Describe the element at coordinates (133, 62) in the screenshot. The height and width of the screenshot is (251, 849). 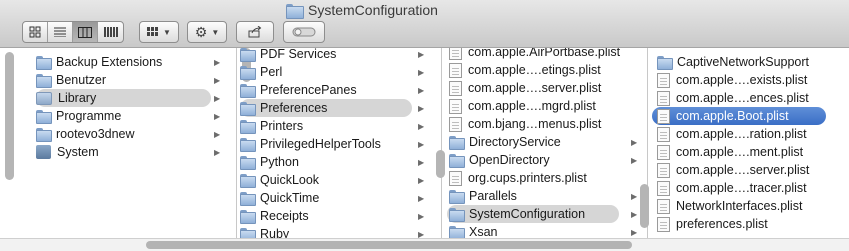
I see `list-item: Backup Extensions ▶` at that location.